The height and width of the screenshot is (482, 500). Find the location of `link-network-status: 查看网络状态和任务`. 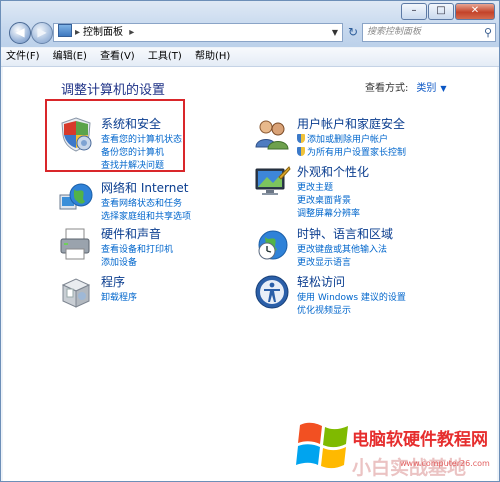

link-network-status: 查看网络状态和任务 is located at coordinates (141, 202).